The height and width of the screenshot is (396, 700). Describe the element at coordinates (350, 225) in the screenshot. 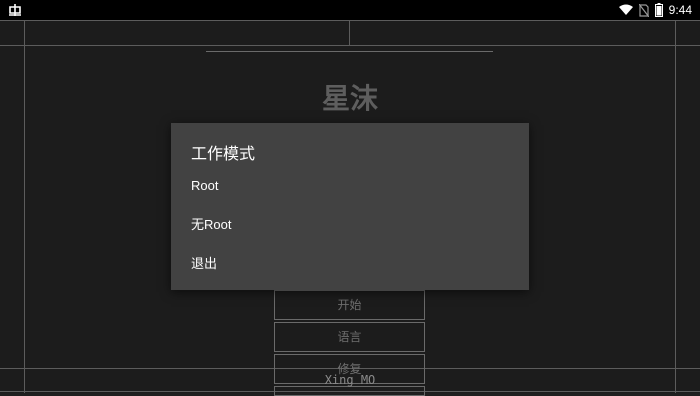

I see `option-no-root: 无Root` at that location.